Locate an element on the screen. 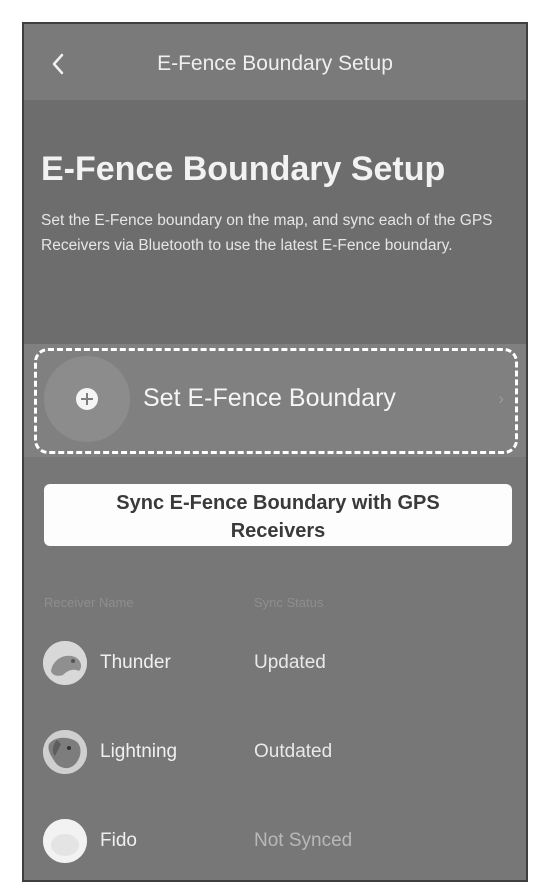 This screenshot has height=891, width=542. sync-status: Updated is located at coordinates (290, 662).